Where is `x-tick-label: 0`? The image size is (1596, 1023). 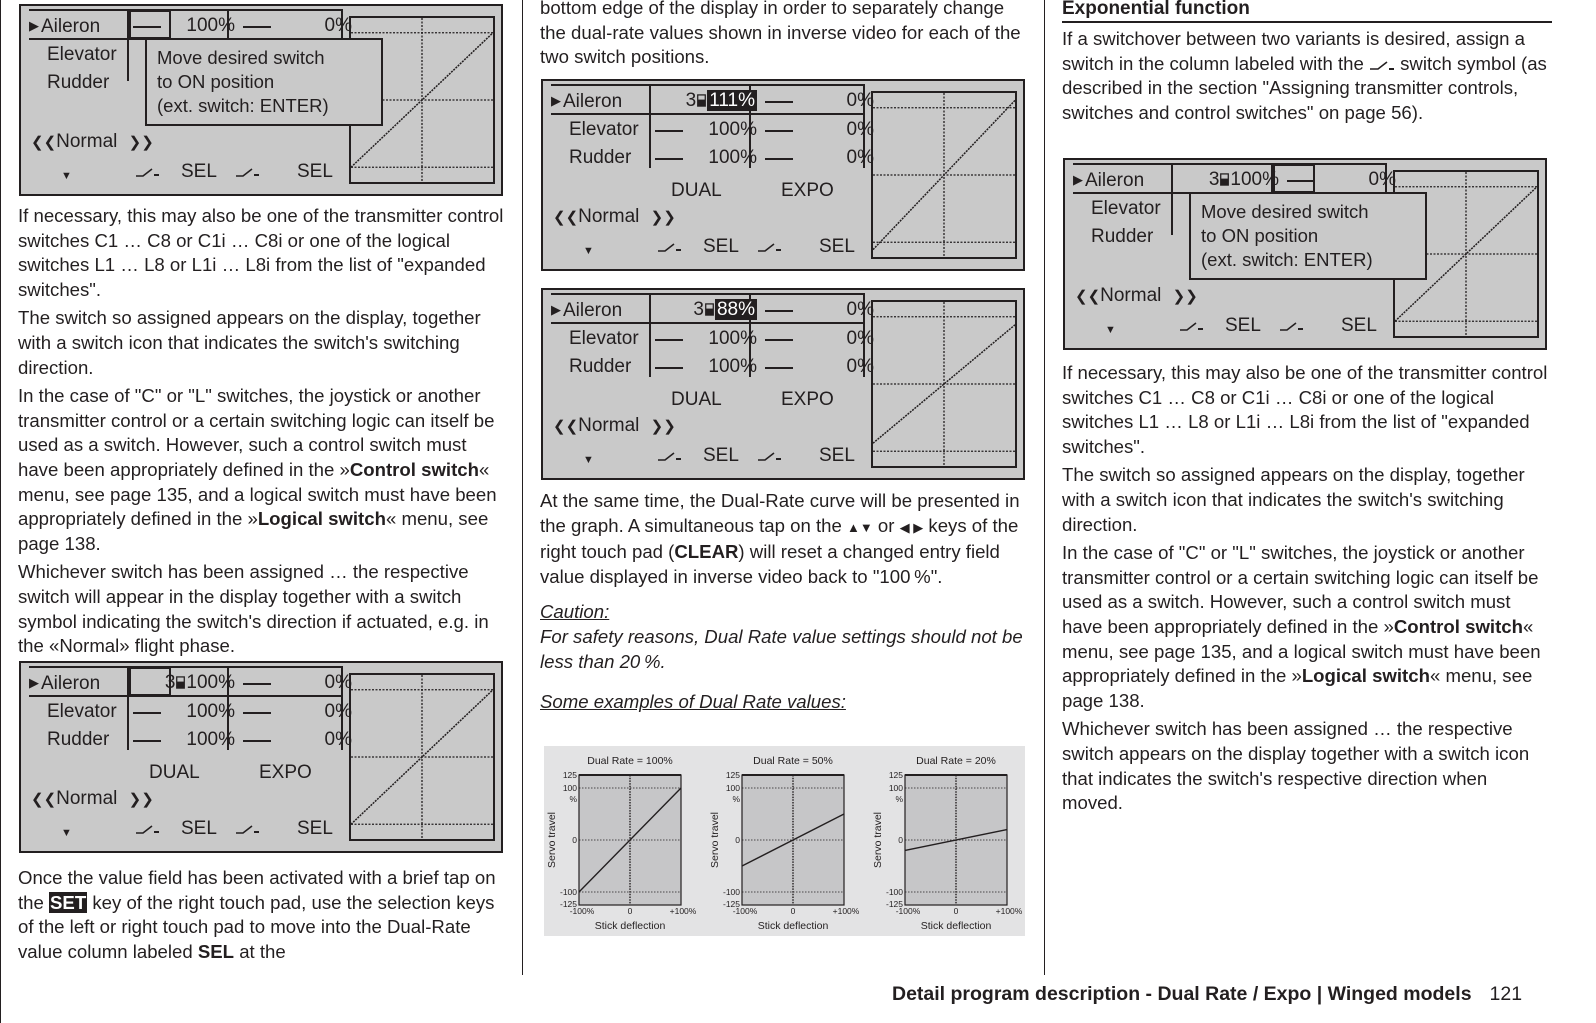 x-tick-label: 0 is located at coordinates (956, 911).